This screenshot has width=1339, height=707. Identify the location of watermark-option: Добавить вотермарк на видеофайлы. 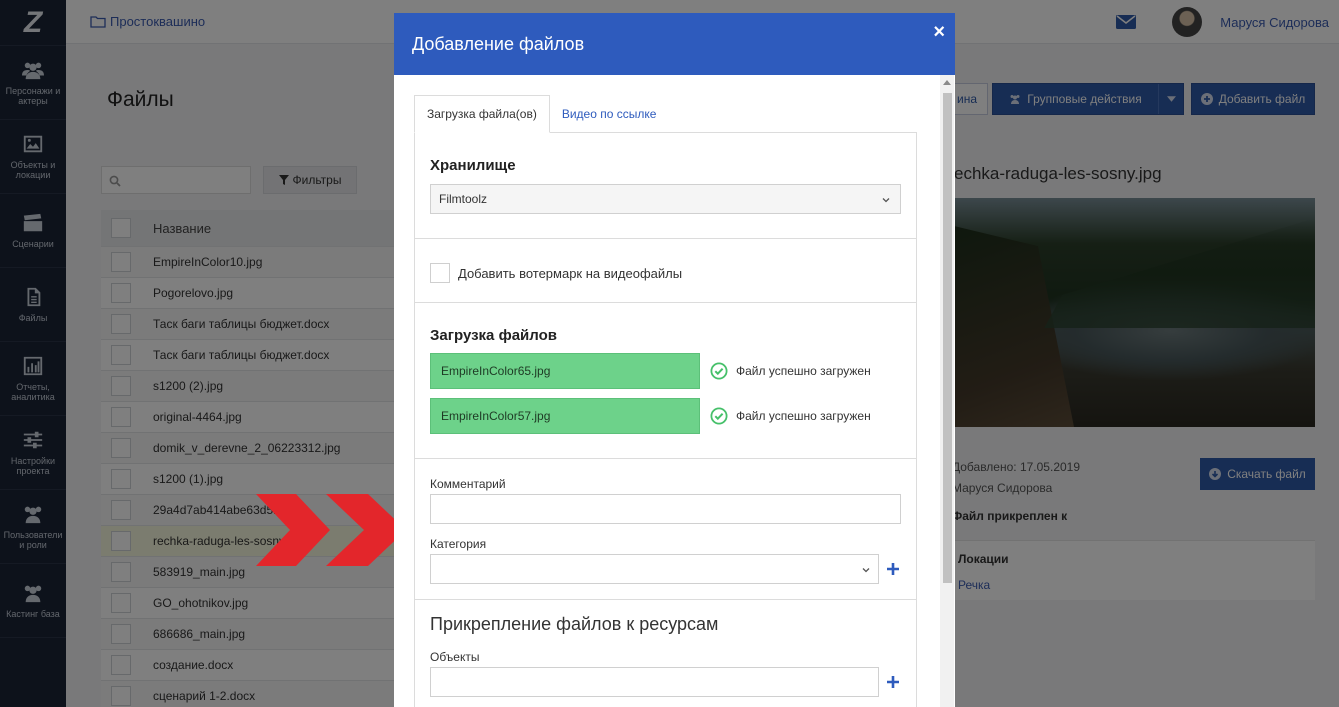
(556, 273).